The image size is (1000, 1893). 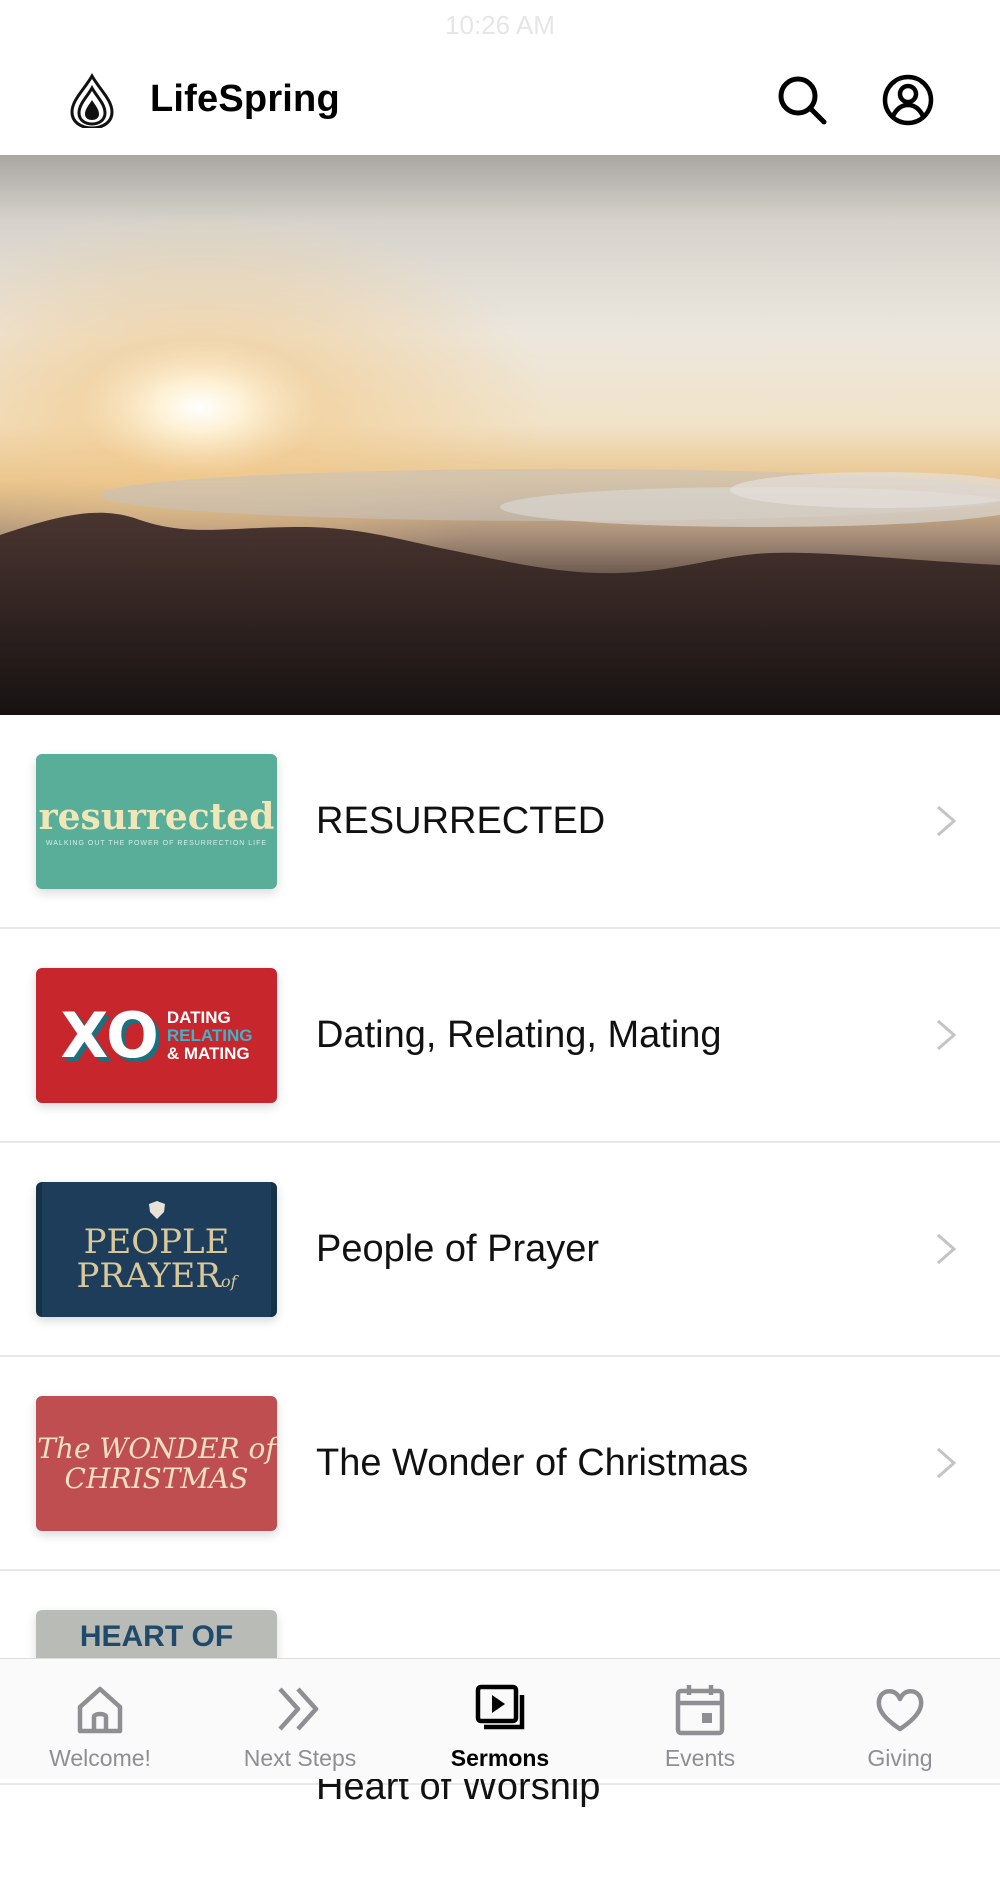 I want to click on profile-button, so click(x=908, y=100).